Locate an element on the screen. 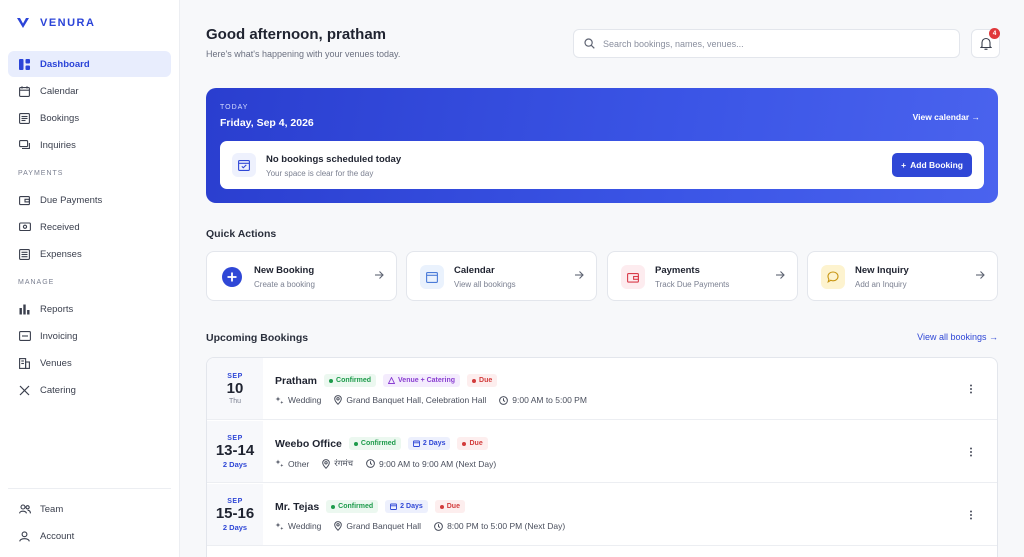 The image size is (1024, 557). invoice-icon is located at coordinates (24, 336).